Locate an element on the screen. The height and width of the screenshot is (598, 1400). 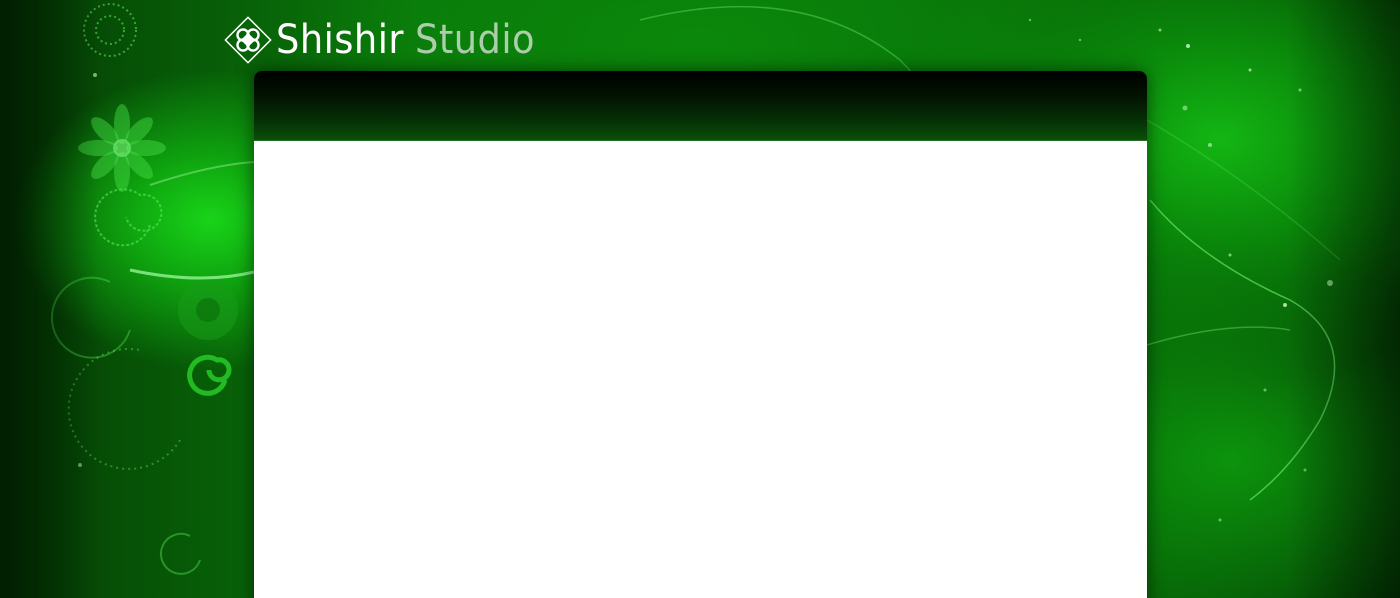
site-logo: Shishir Studio is located at coordinates (390, 40).